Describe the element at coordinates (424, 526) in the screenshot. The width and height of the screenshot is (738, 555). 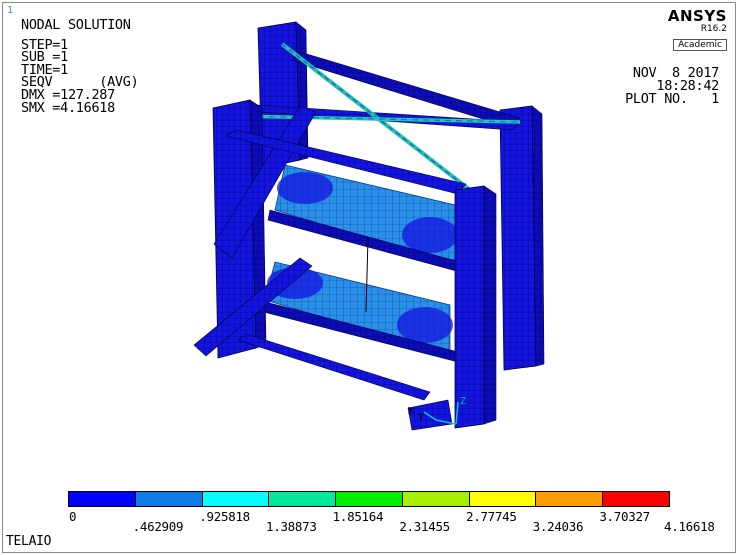
I see `legend-label: 2.31455` at that location.